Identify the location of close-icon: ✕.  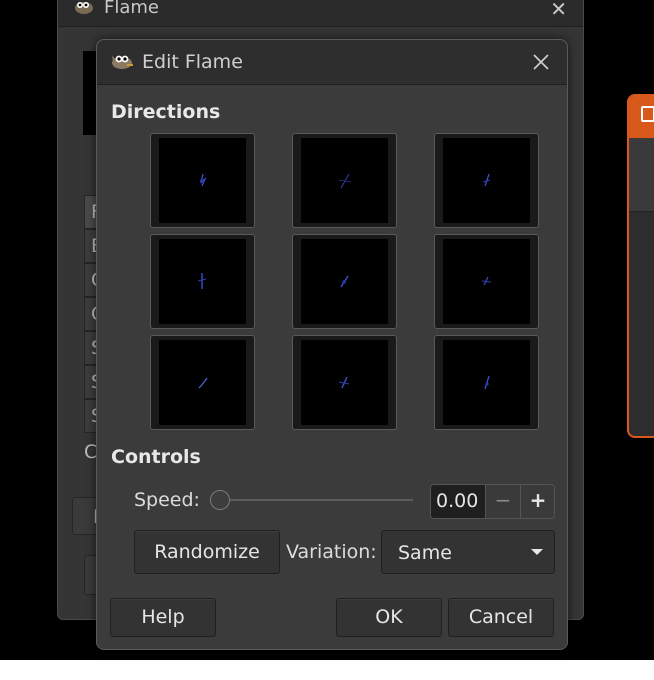
(558, 10).